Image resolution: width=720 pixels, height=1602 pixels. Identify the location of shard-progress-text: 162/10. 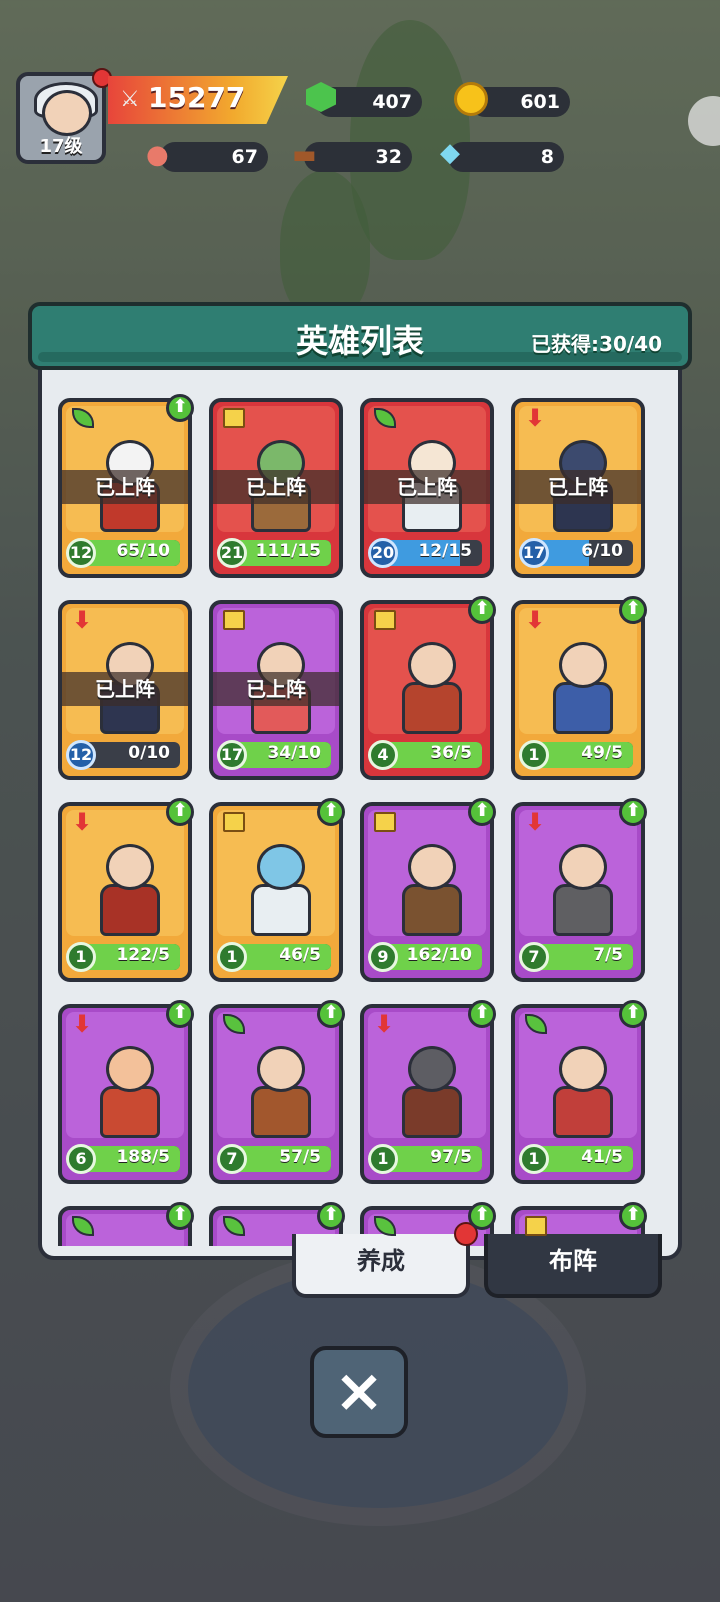
(439, 955).